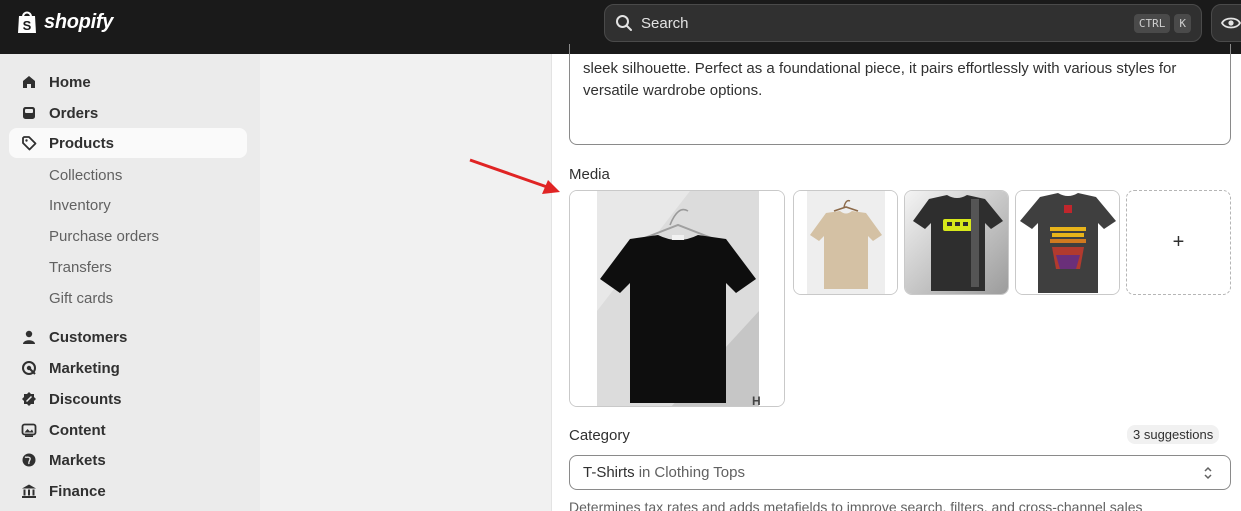  I want to click on sidebar-subitem-inventory: Inventory, so click(80, 205).